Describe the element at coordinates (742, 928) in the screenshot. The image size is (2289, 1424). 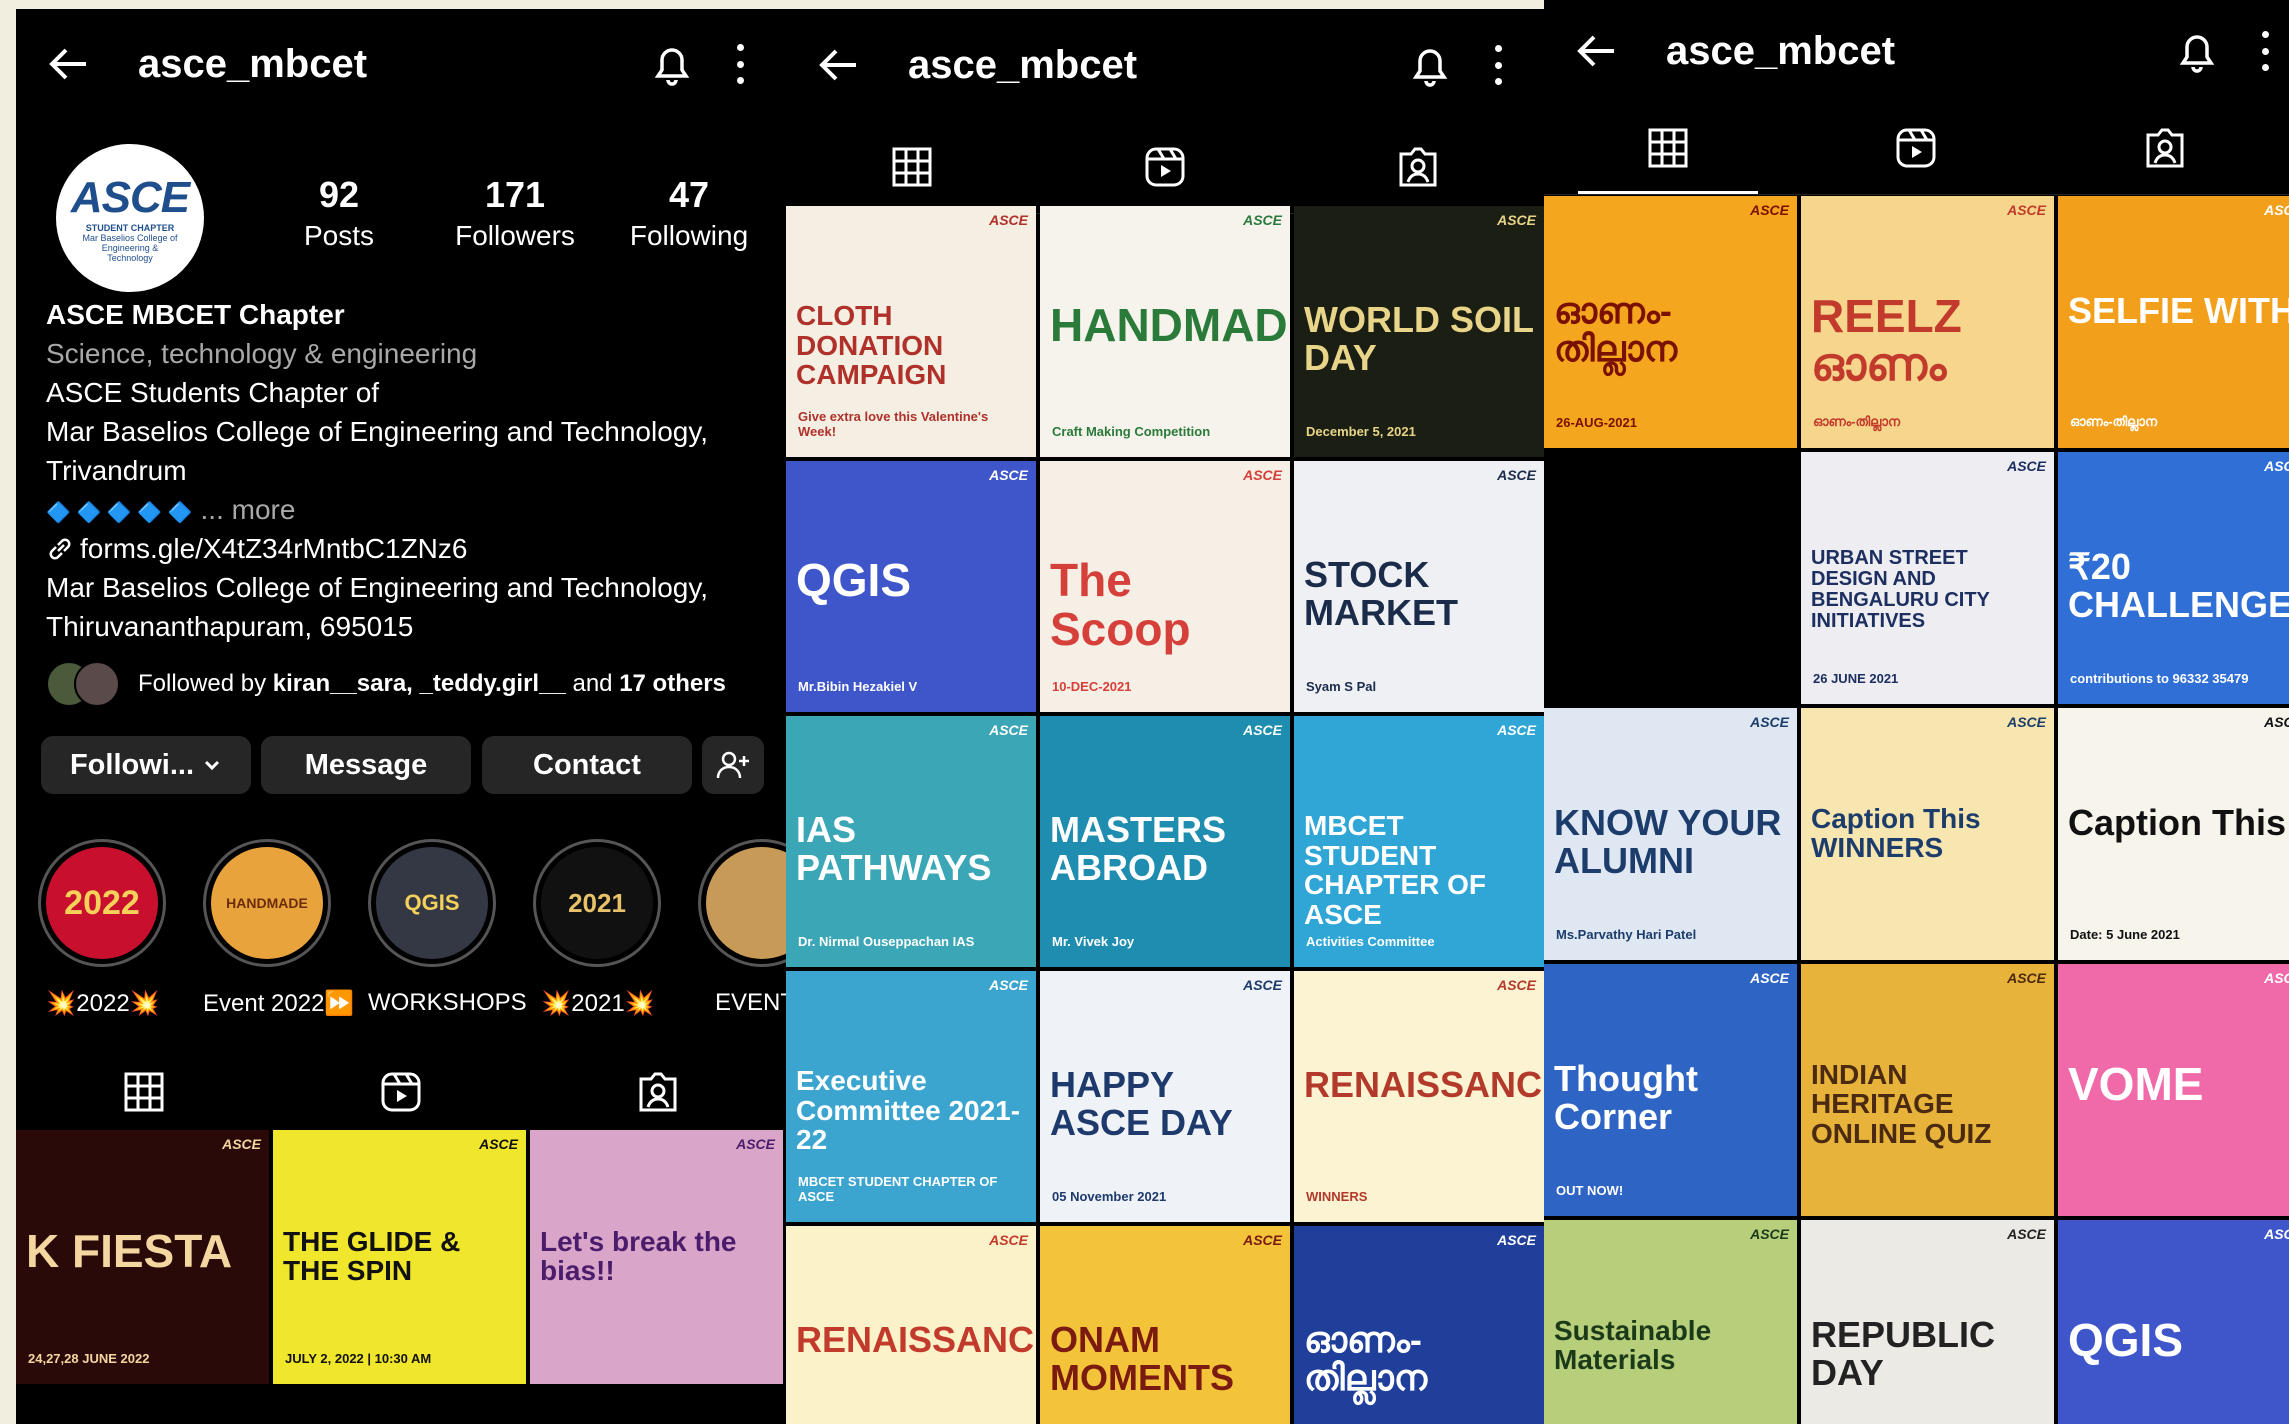
I see `highlight-events: EVENTS` at that location.